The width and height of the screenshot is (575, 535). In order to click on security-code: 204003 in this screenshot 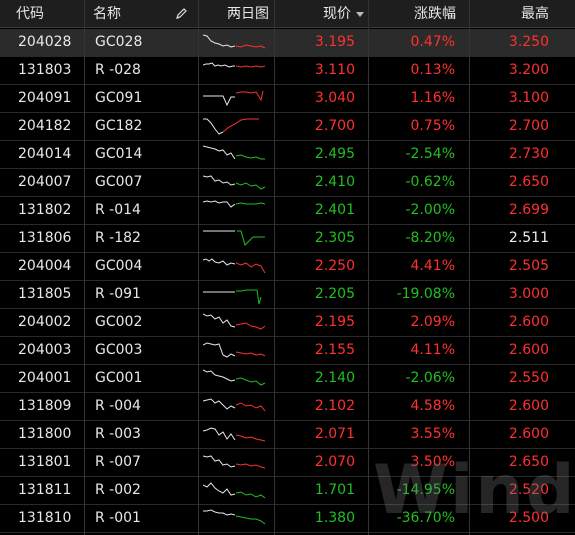, I will do `click(45, 350)`.